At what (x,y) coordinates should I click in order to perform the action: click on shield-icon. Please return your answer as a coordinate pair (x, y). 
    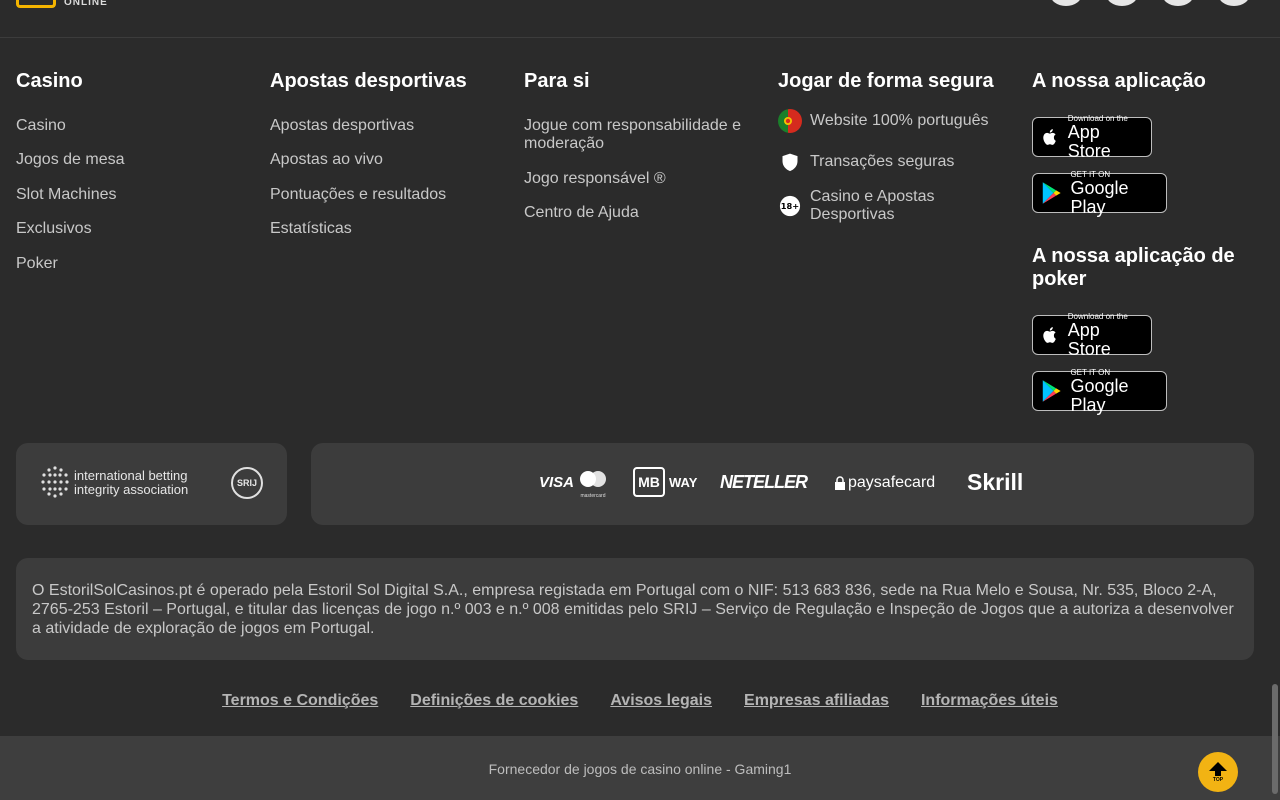
    Looking at the image, I should click on (790, 162).